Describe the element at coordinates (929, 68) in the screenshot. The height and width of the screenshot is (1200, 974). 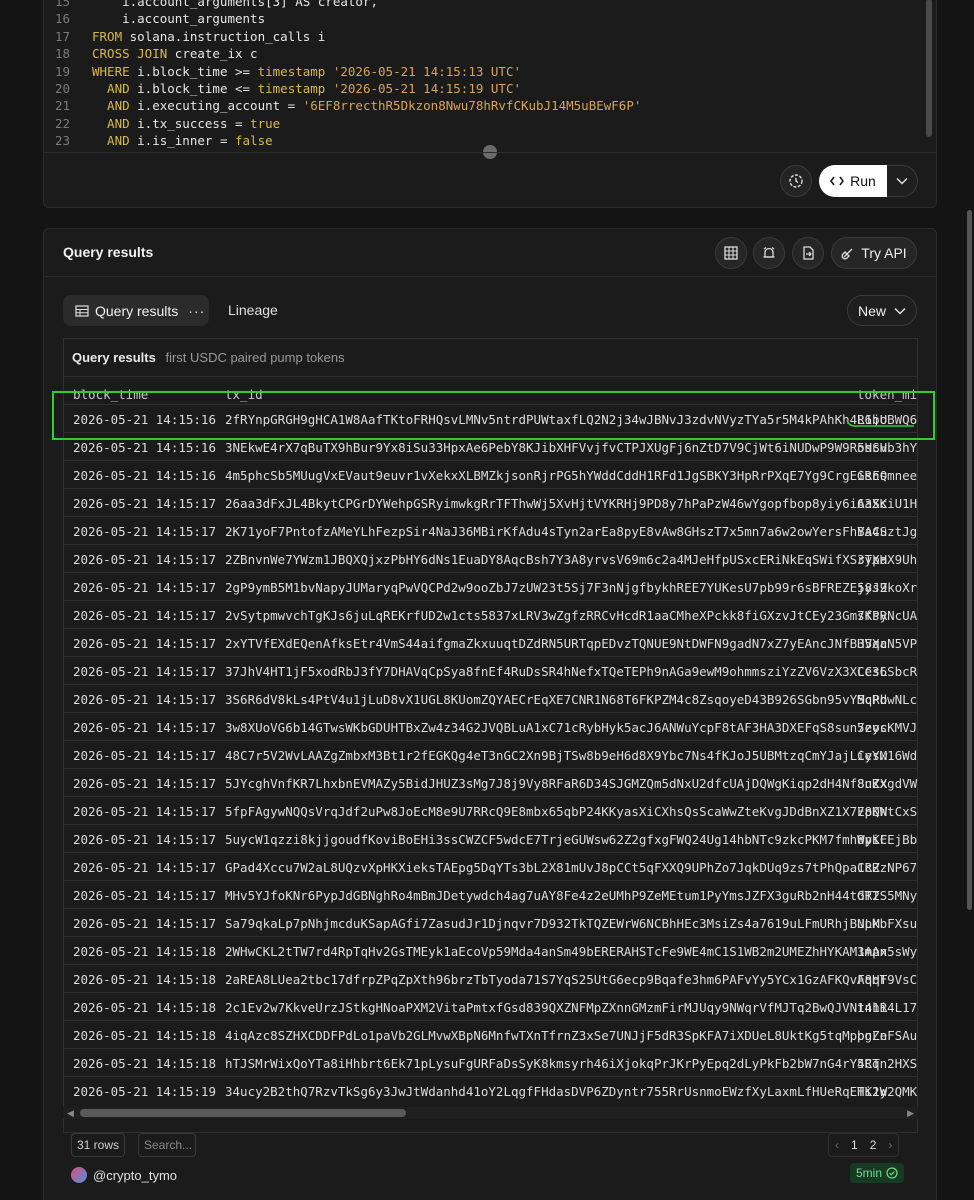
I see `editor-scrollbar` at that location.